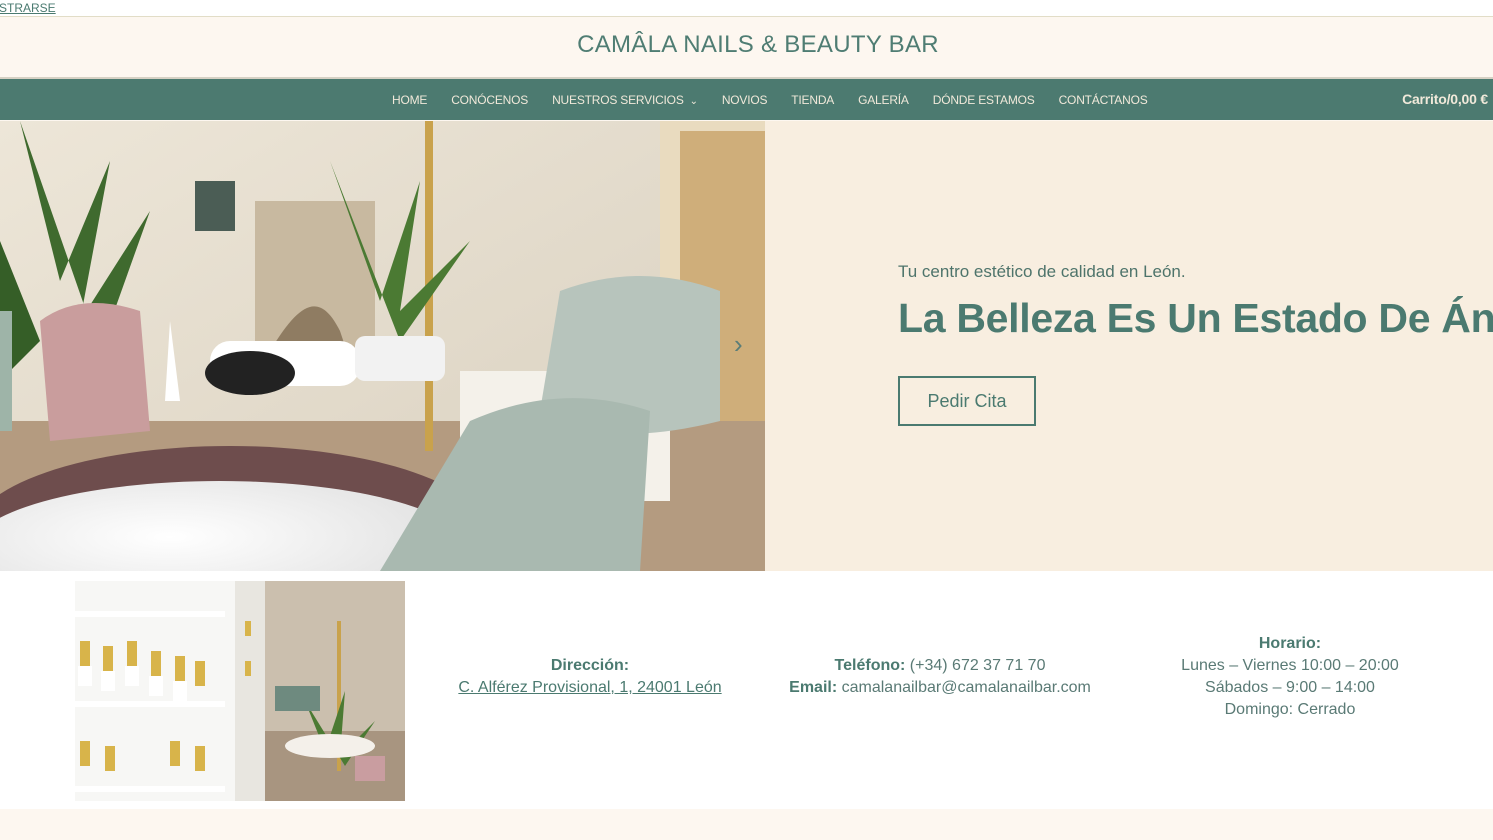 This screenshot has height=840, width=1493. I want to click on nav-contactanos: CONTÁCTANOS, so click(1103, 100).